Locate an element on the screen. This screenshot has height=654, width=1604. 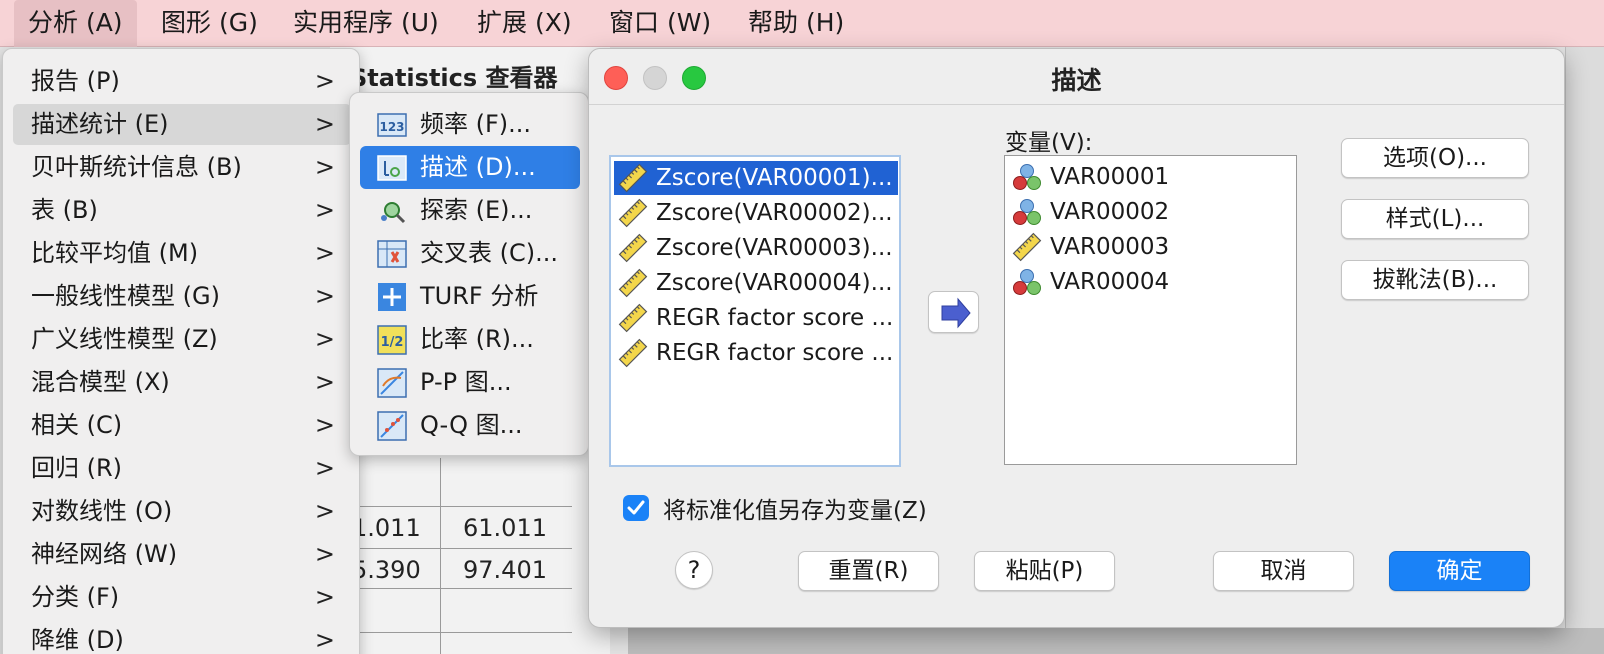
menu-utilities: 实用程序 (U) is located at coordinates (366, 23).